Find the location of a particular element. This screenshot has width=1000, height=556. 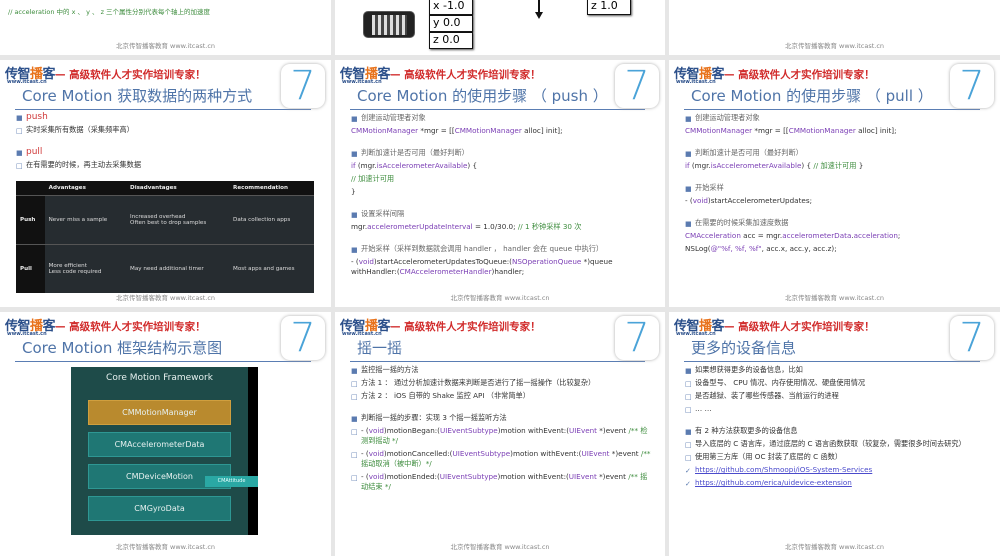

text-segment: )startAccelerometerUpdatesToQueue:( is located at coordinates (442, 261).